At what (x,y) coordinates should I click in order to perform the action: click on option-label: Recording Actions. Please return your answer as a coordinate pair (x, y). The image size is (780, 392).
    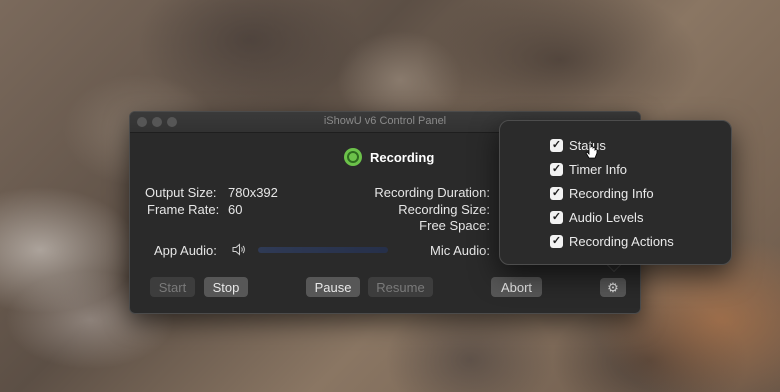
    Looking at the image, I should click on (621, 241).